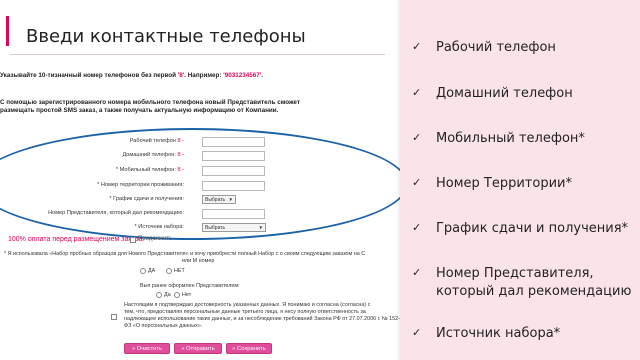 The width and height of the screenshot is (640, 360). Describe the element at coordinates (114, 317) in the screenshot. I see `consent-checkbox` at that location.